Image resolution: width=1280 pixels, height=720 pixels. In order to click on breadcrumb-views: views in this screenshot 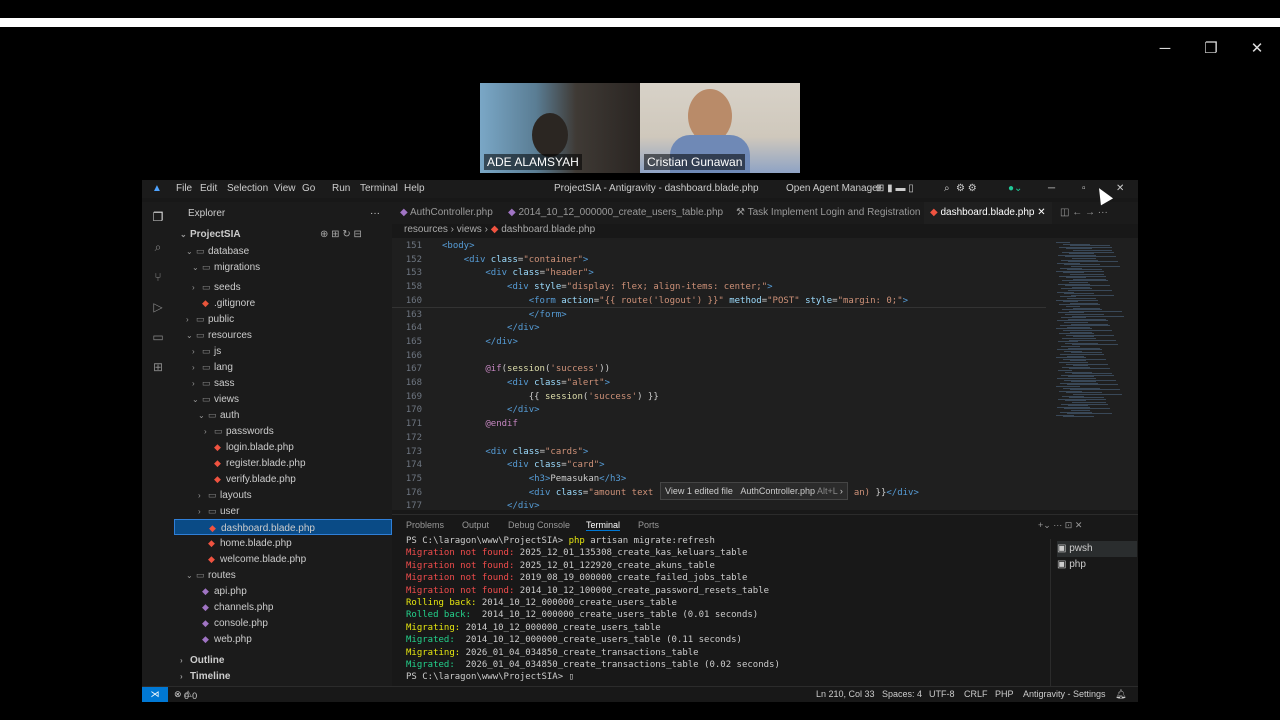, I will do `click(469, 229)`.